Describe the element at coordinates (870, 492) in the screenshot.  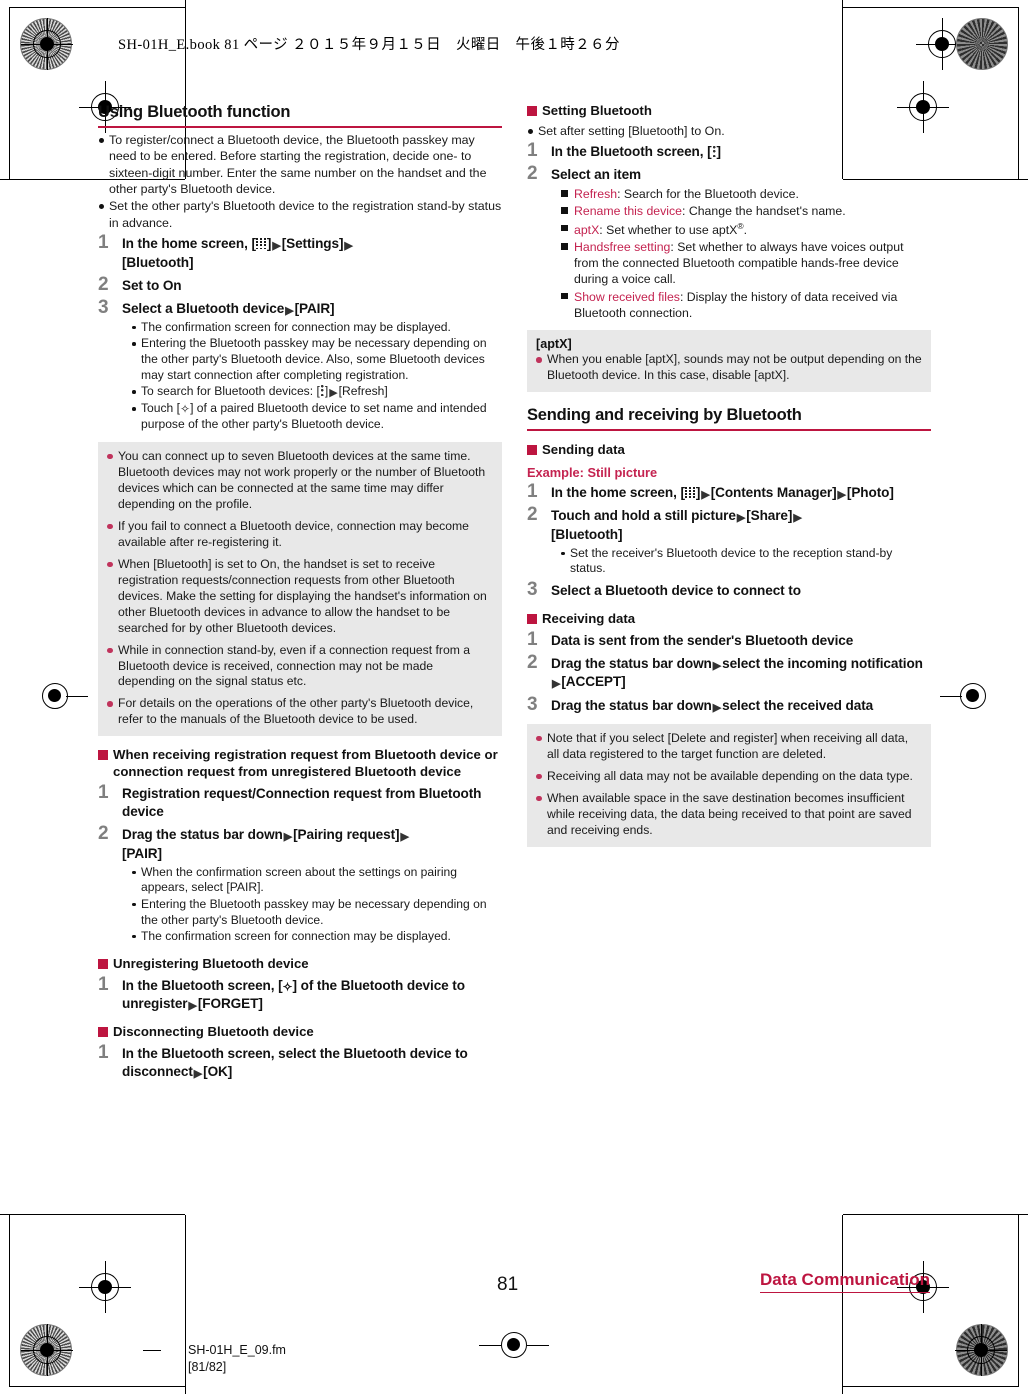
I see `step-tail2: [Photo]` at that location.